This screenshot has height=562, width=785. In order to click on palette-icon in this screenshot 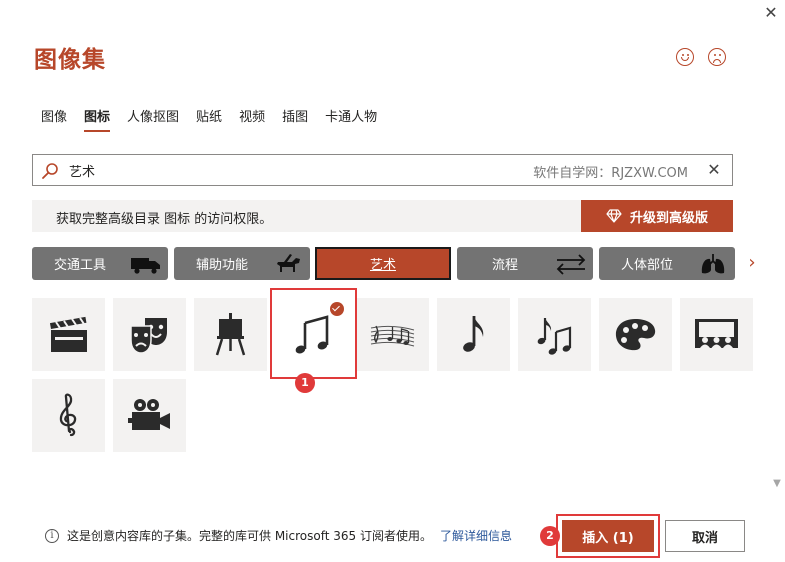, I will do `click(635, 335)`.